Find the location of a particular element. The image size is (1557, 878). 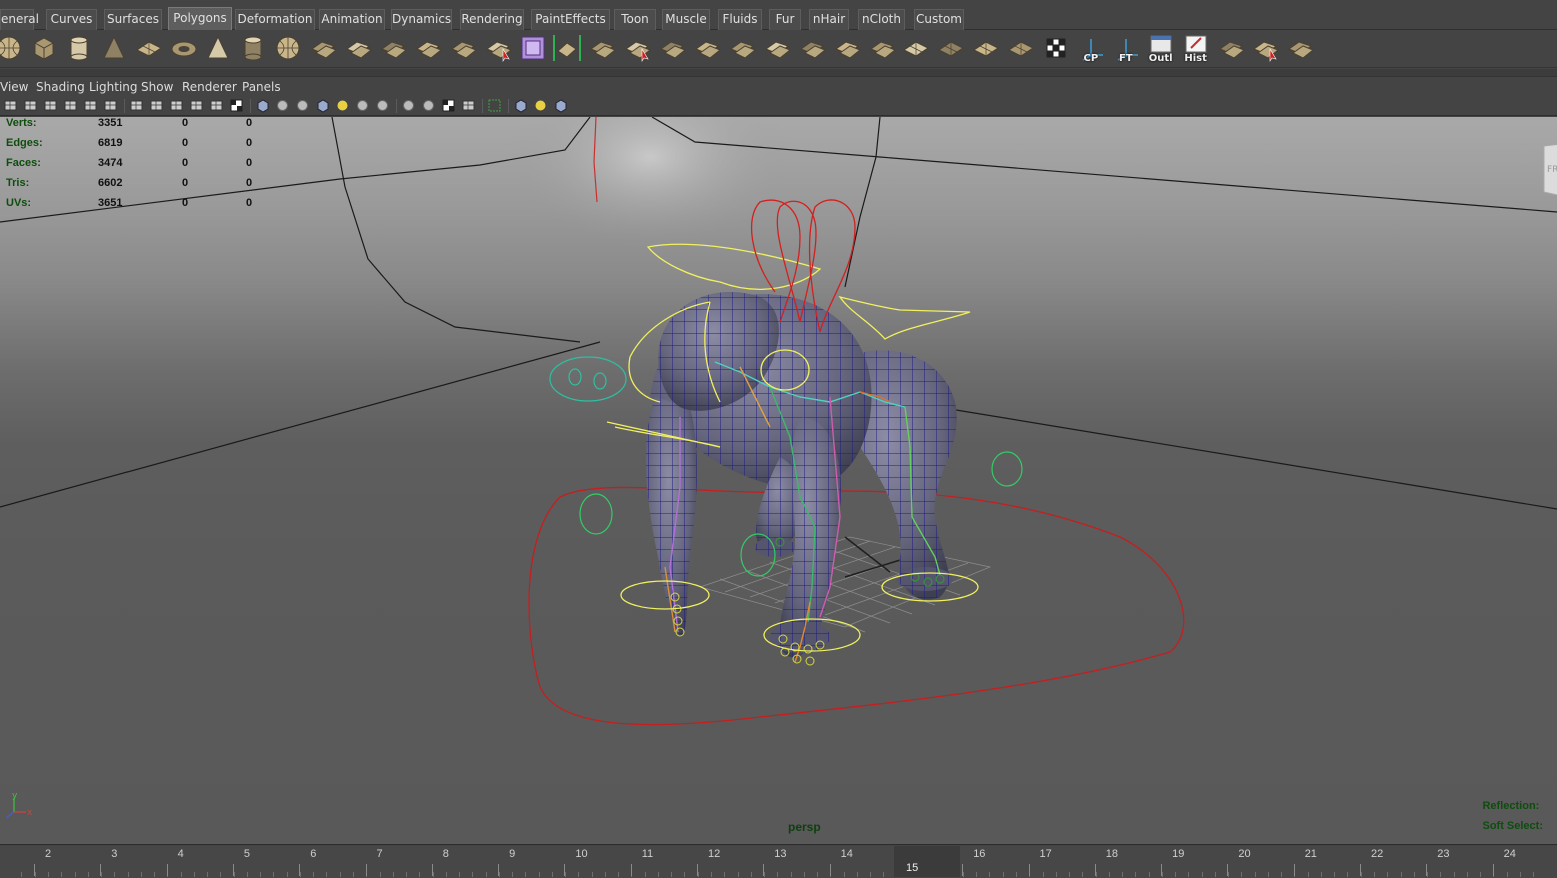

shelf-tab-fluids: Fluids is located at coordinates (740, 19).